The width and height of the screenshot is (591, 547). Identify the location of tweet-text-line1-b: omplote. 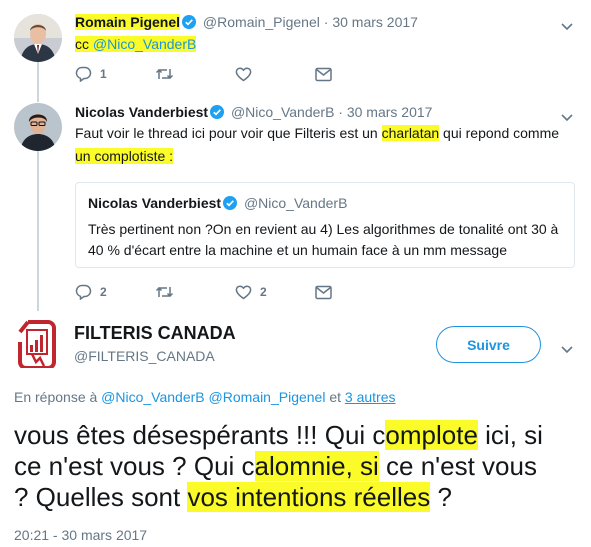
(431, 435).